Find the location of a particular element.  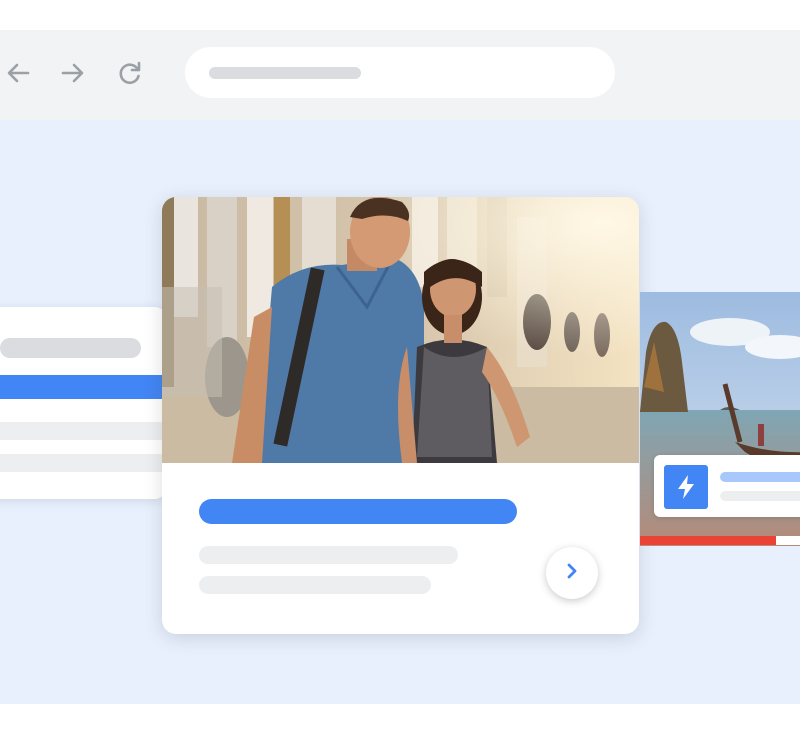

left-card-title-placeholder is located at coordinates (70, 348).